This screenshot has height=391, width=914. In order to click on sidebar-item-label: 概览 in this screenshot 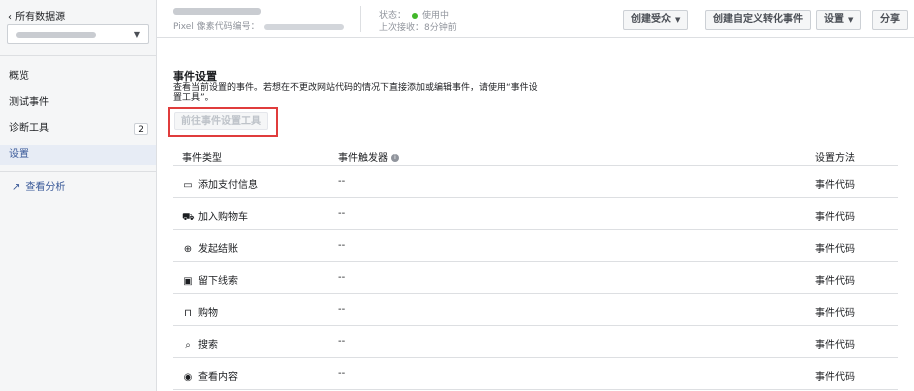, I will do `click(19, 76)`.